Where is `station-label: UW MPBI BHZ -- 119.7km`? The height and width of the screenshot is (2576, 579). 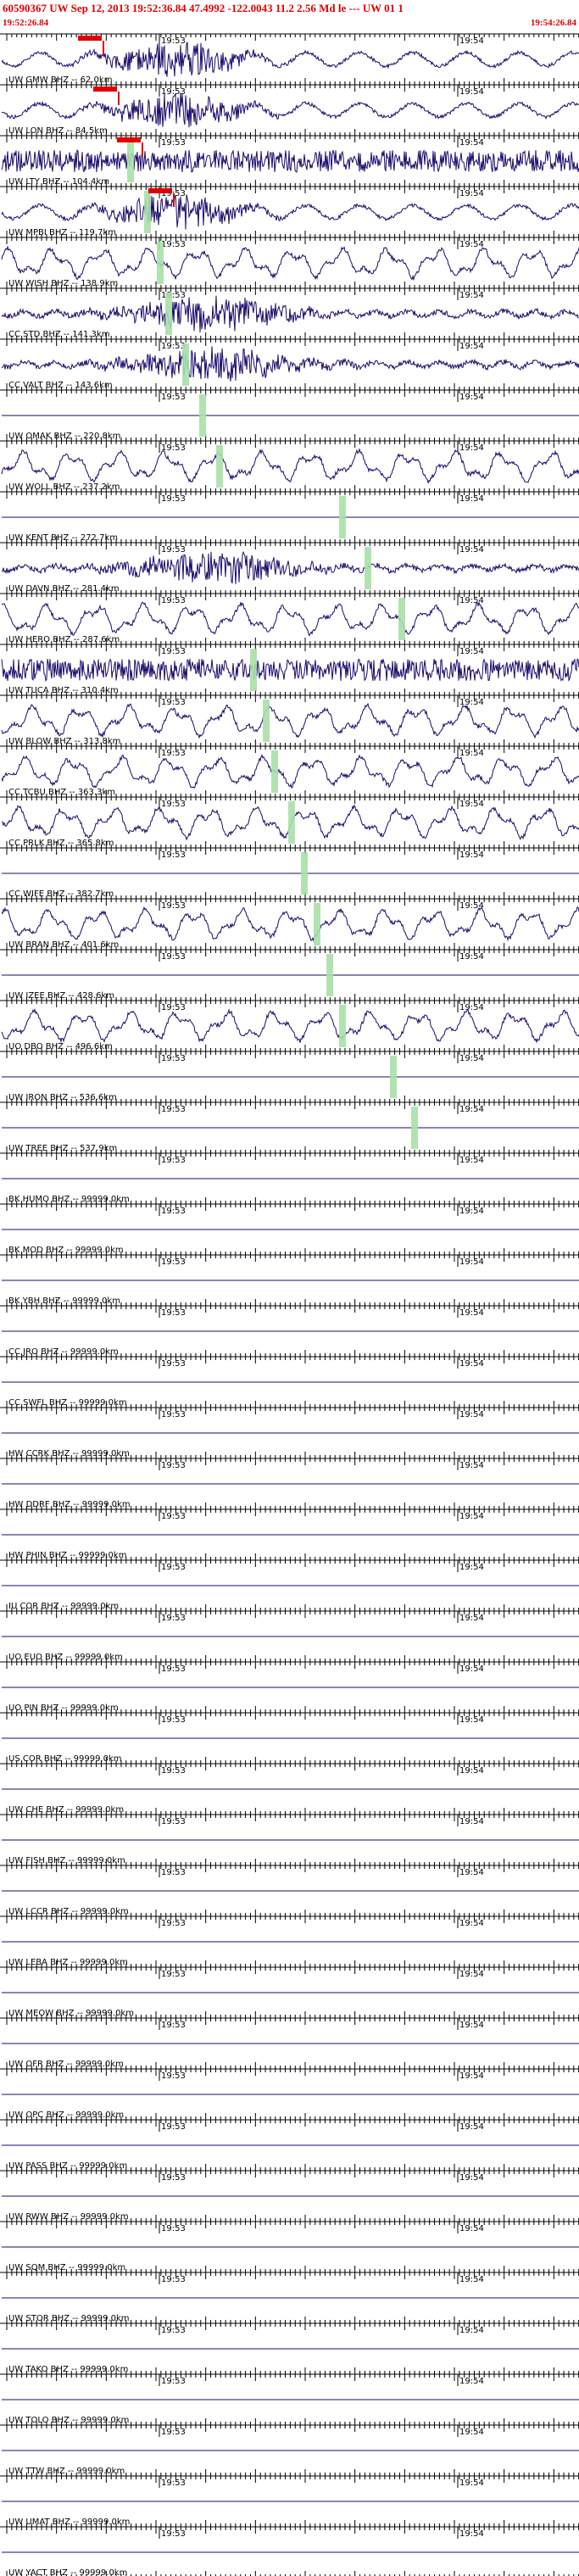 station-label: UW MPBI BHZ -- 119.7km is located at coordinates (62, 232).